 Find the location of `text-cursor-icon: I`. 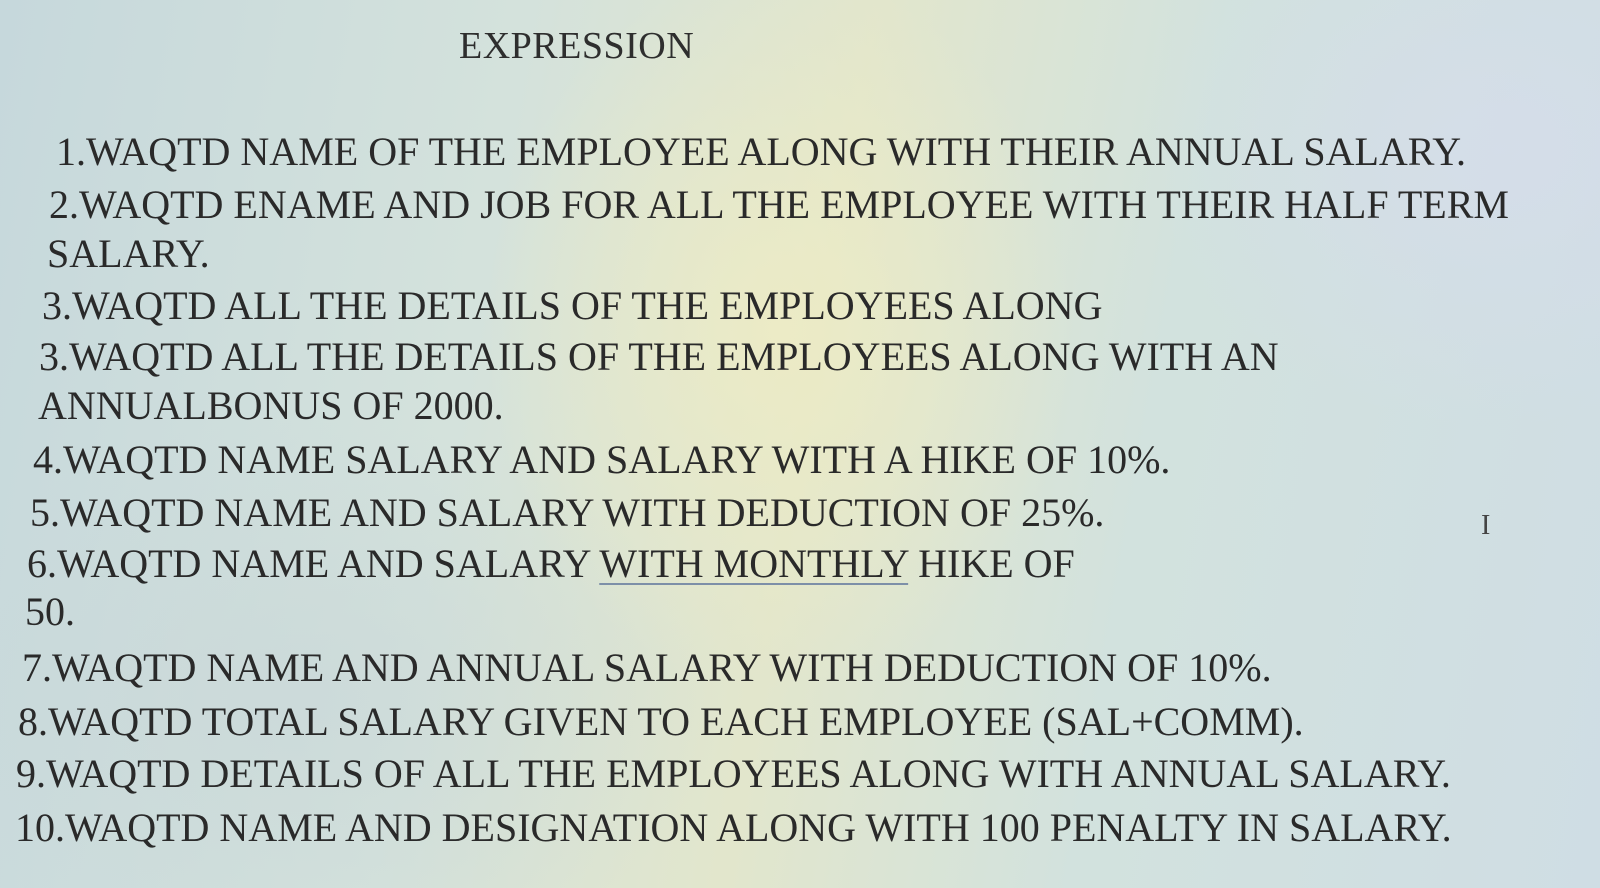

text-cursor-icon: I is located at coordinates (1486, 525).